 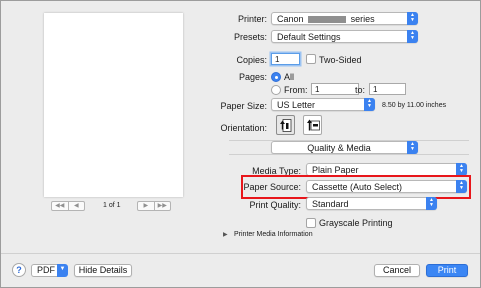 I want to click on grayscale-label: Grayscale Printing, so click(x=356, y=223).